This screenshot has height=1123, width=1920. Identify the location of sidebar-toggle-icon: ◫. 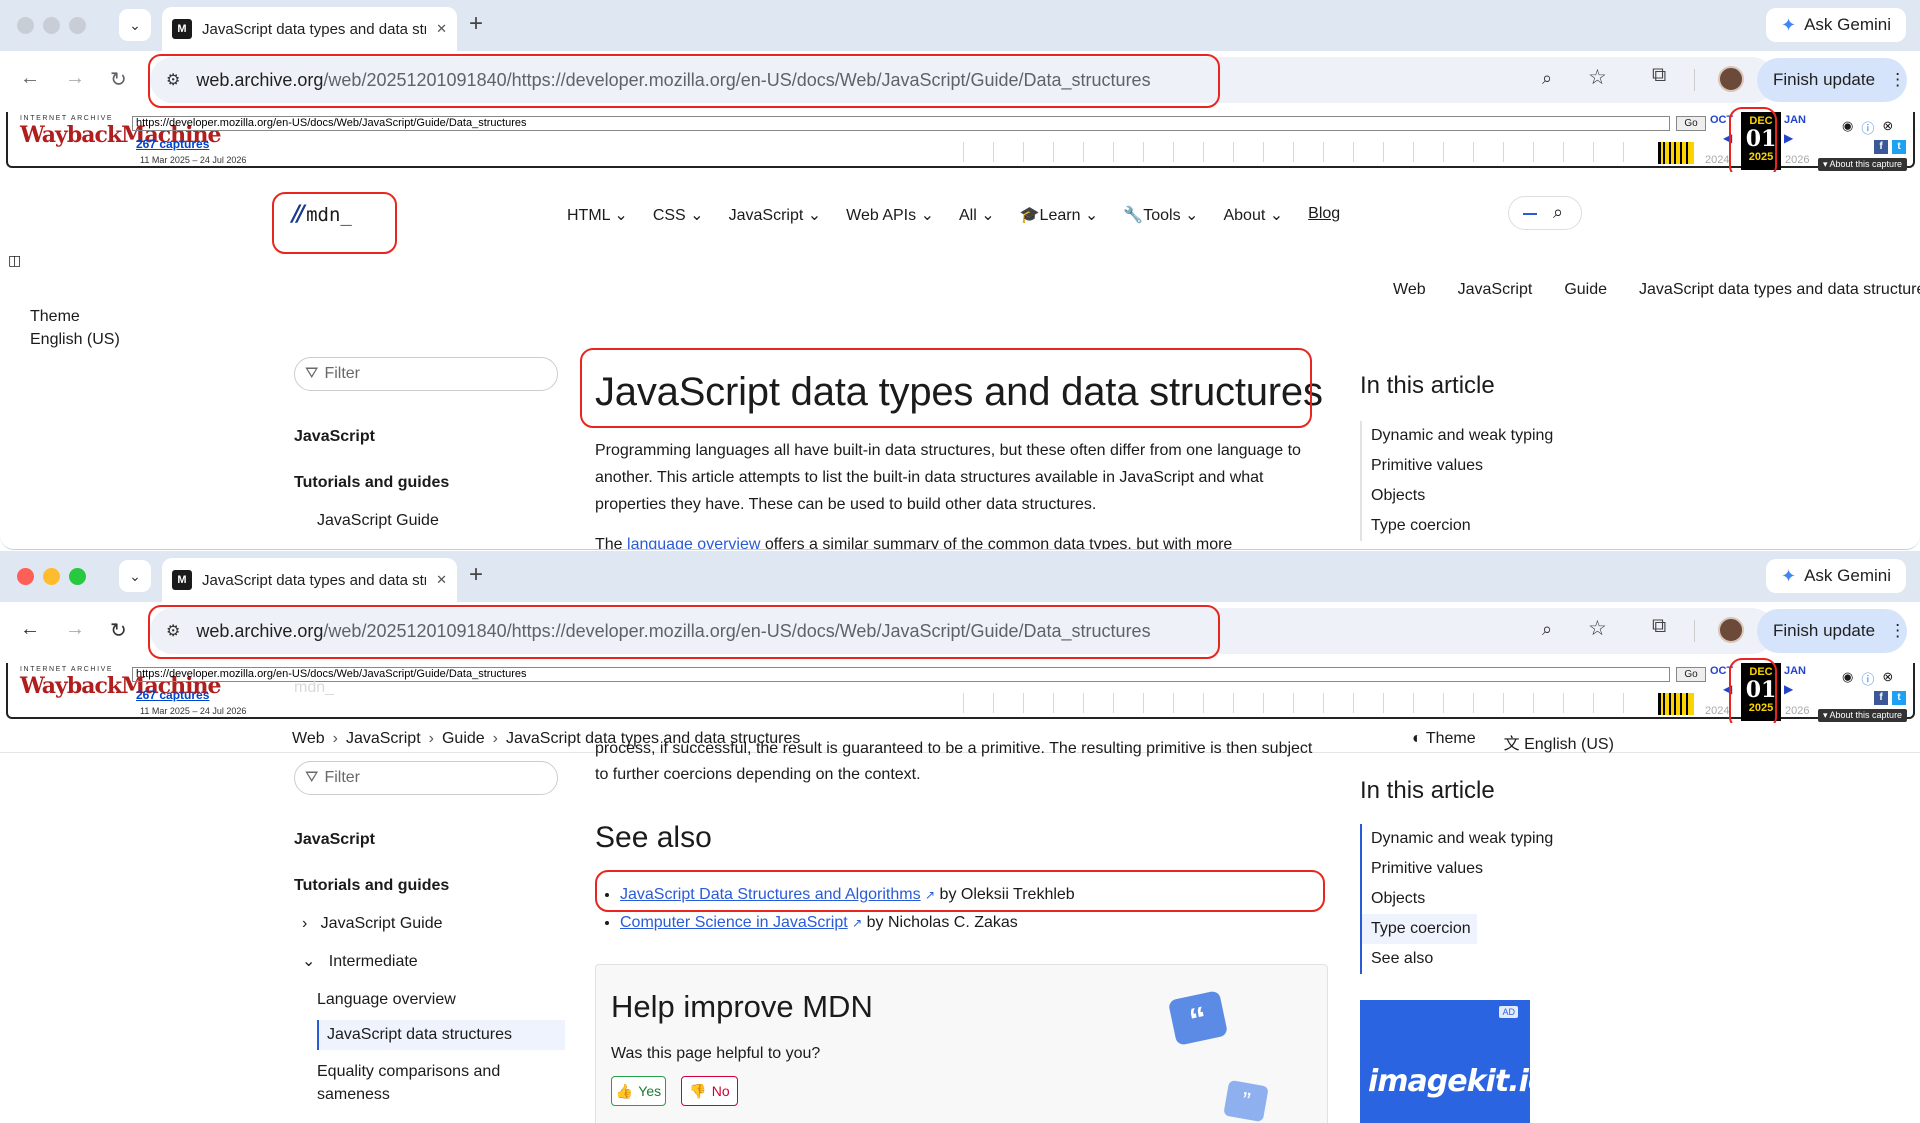
(14, 260).